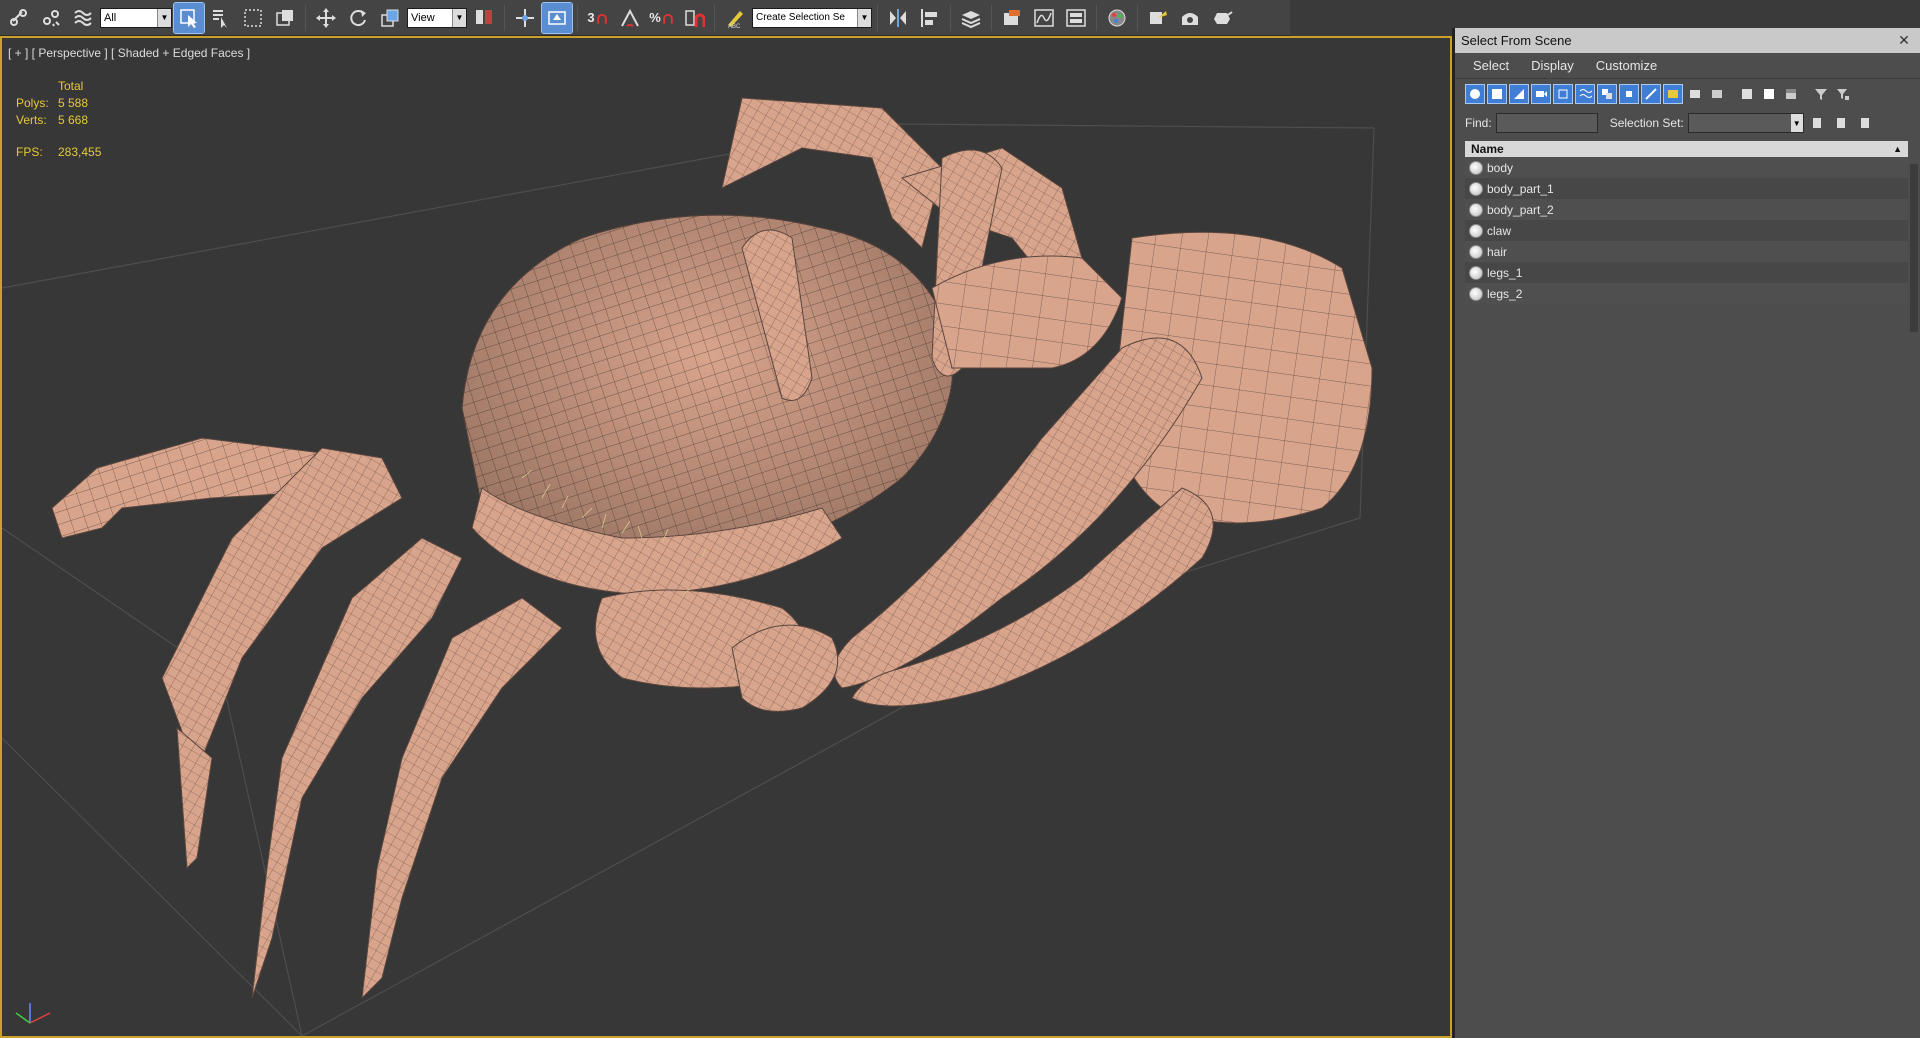 The image size is (1920, 1038). Describe the element at coordinates (1791, 94) in the screenshot. I see `select-invert-icon` at that location.